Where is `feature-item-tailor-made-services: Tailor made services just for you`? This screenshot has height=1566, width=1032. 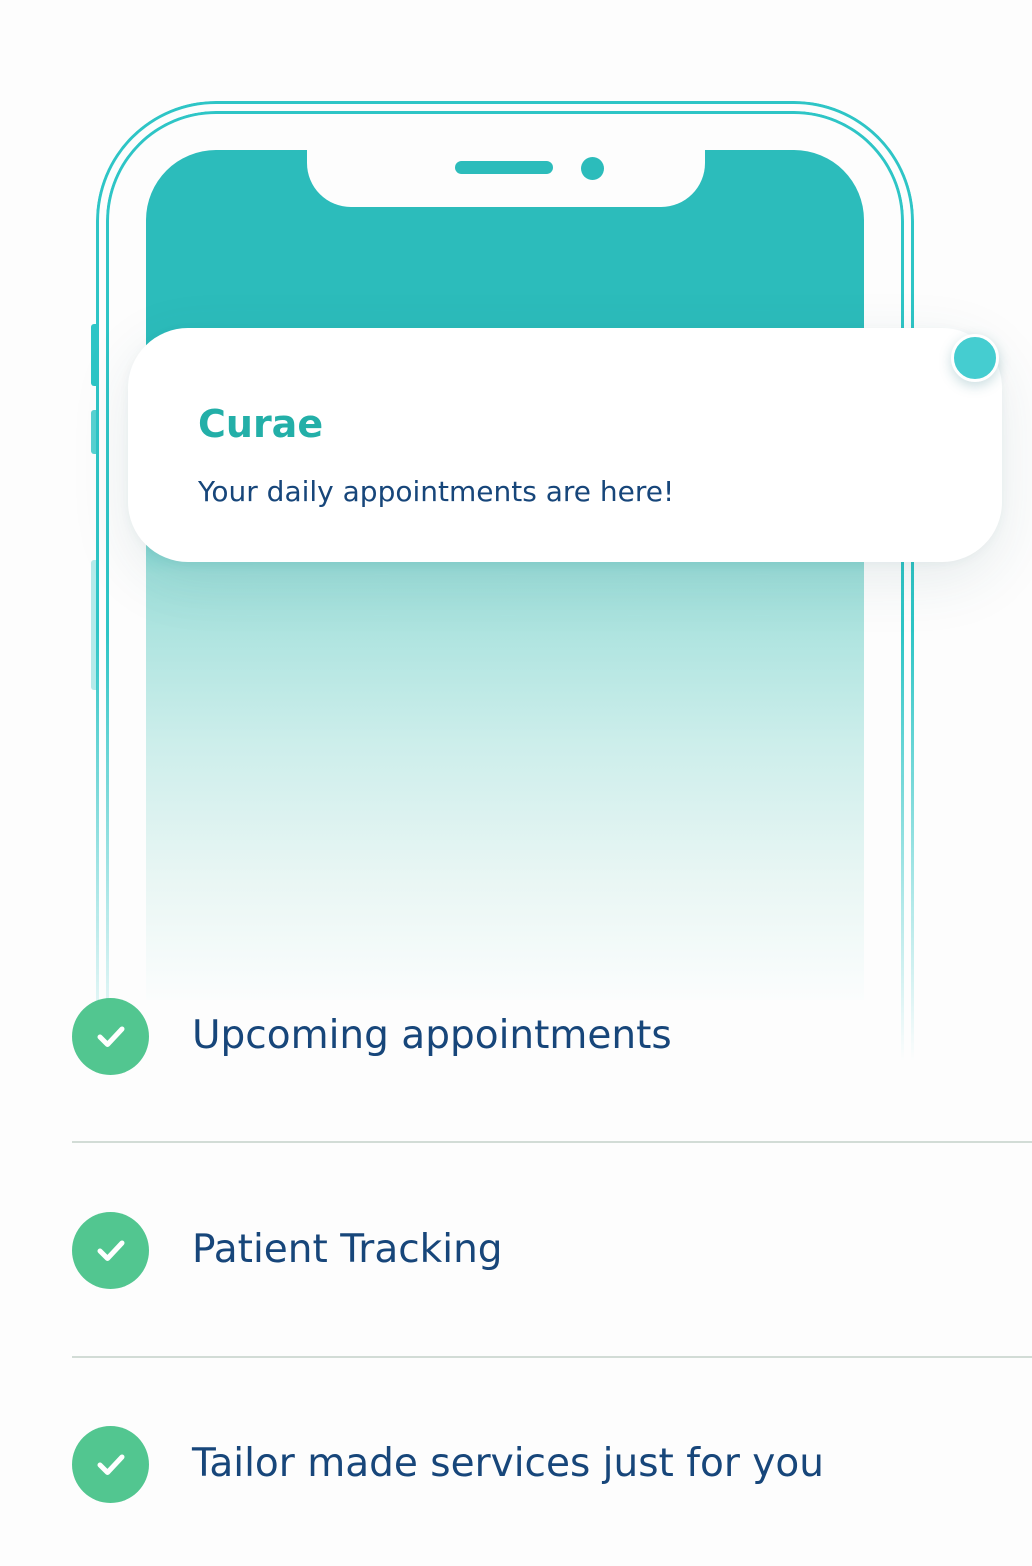
feature-item-tailor-made-services: Tailor made services just for you is located at coordinates (552, 1464).